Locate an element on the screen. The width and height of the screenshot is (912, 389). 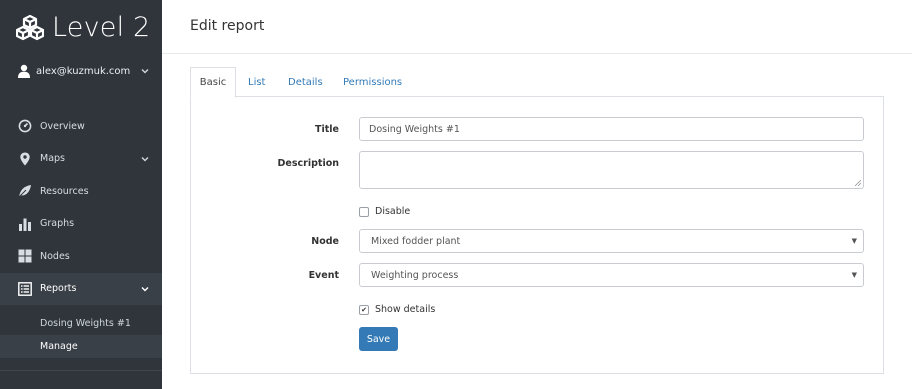
leaf-icon is located at coordinates (24, 191).